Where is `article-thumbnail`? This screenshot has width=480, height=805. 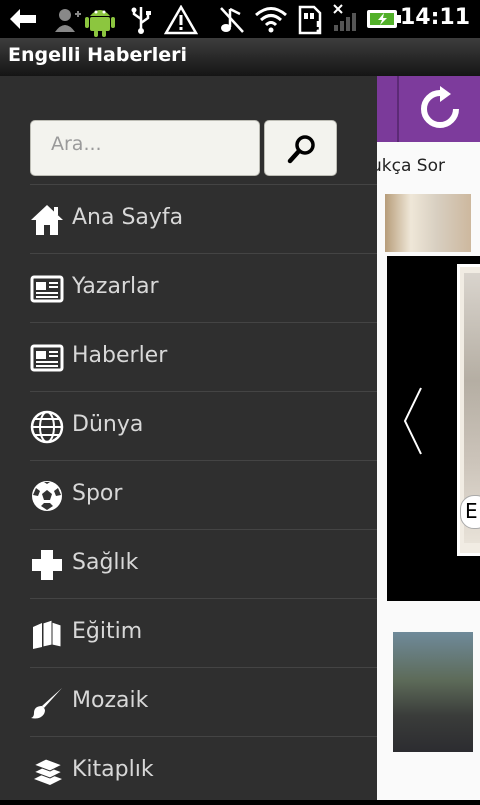
article-thumbnail is located at coordinates (428, 223).